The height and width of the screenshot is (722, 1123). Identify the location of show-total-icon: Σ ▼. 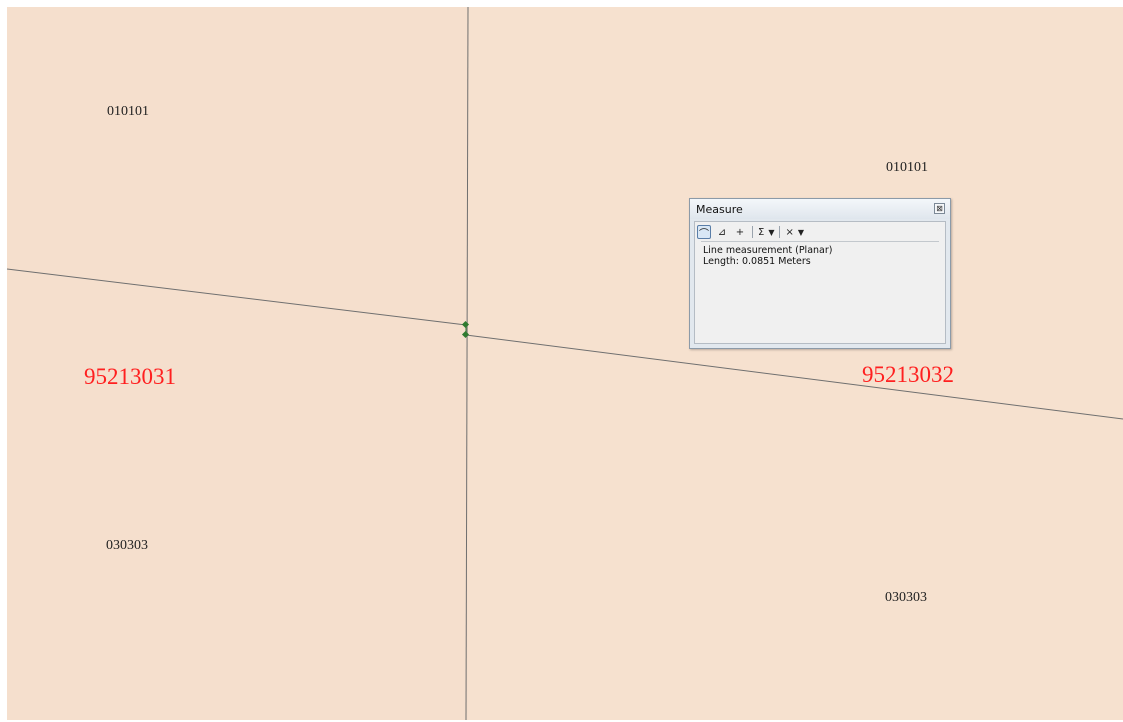
(766, 232).